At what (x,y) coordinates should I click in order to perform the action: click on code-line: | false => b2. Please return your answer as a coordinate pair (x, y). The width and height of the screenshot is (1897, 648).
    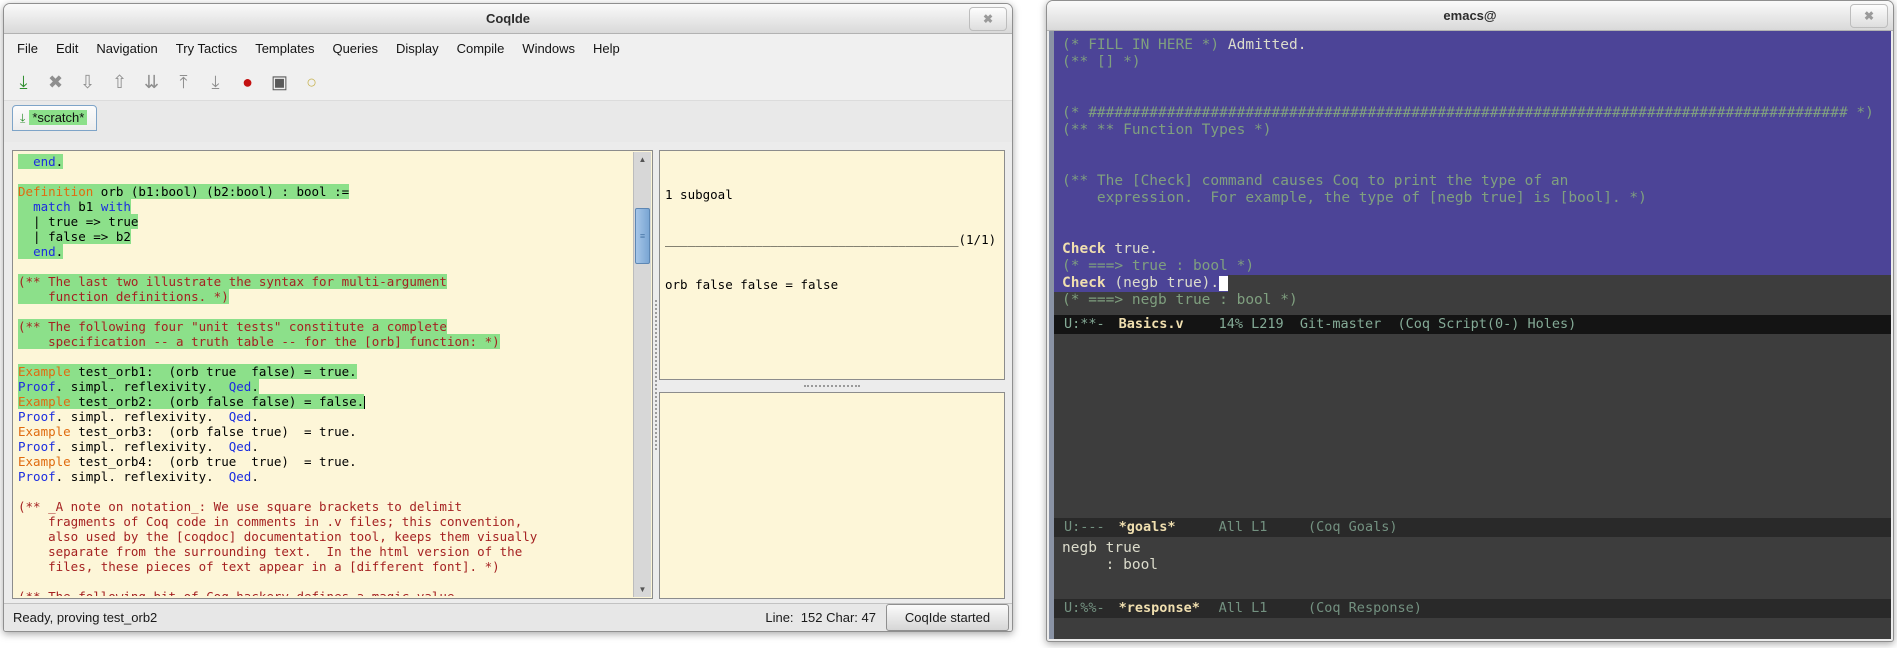
    Looking at the image, I should click on (325, 236).